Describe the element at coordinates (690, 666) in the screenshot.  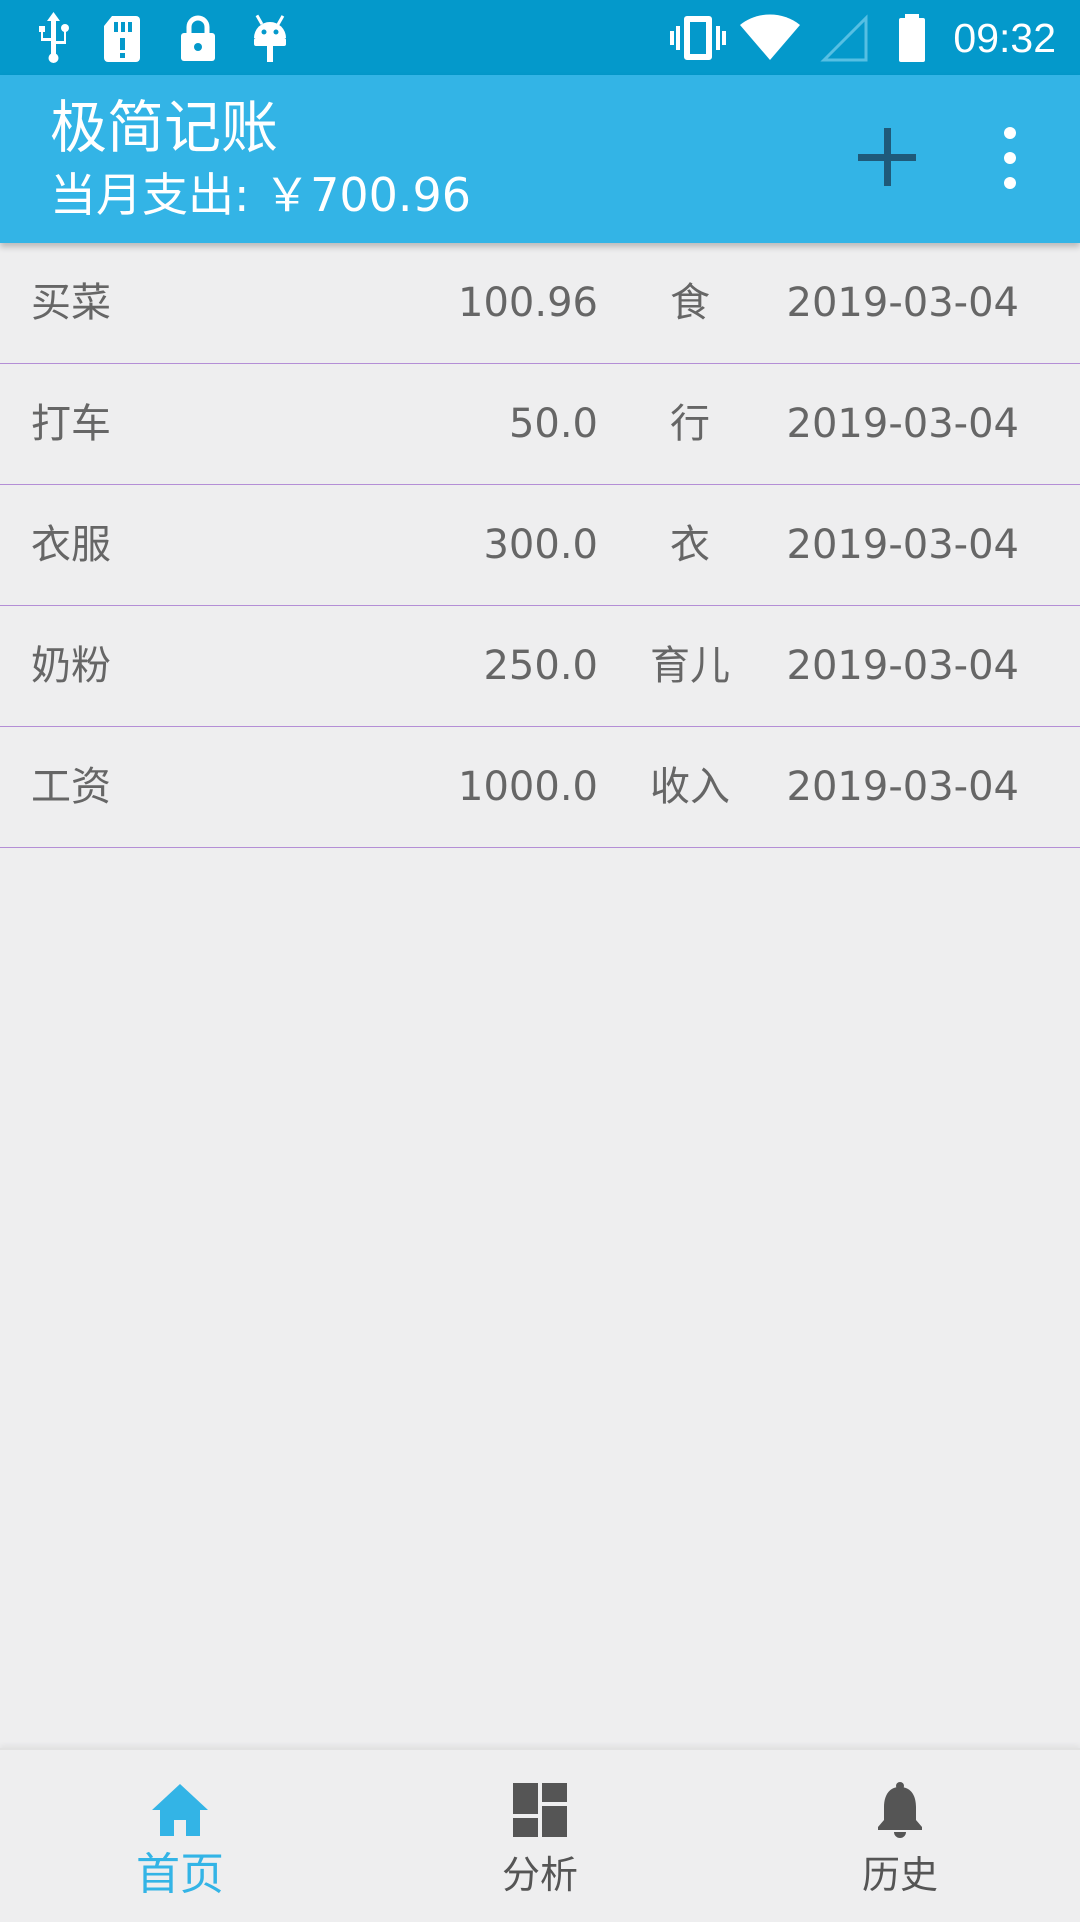
I see `record-category: 育儿` at that location.